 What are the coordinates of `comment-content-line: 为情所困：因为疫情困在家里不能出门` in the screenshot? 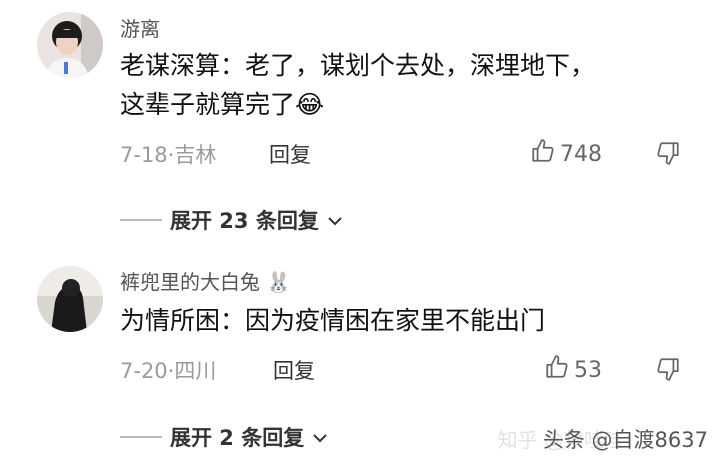 It's located at (333, 320).